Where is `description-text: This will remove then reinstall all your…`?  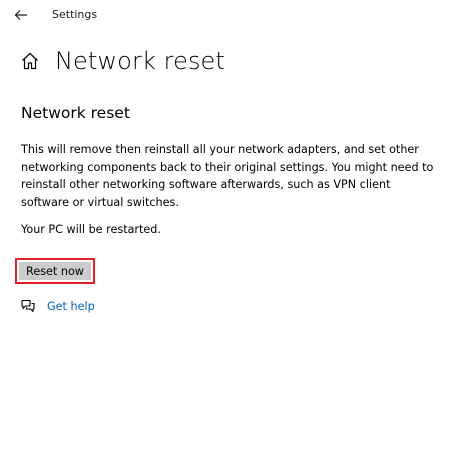 description-text: This will remove then reinstall all your… is located at coordinates (227, 176).